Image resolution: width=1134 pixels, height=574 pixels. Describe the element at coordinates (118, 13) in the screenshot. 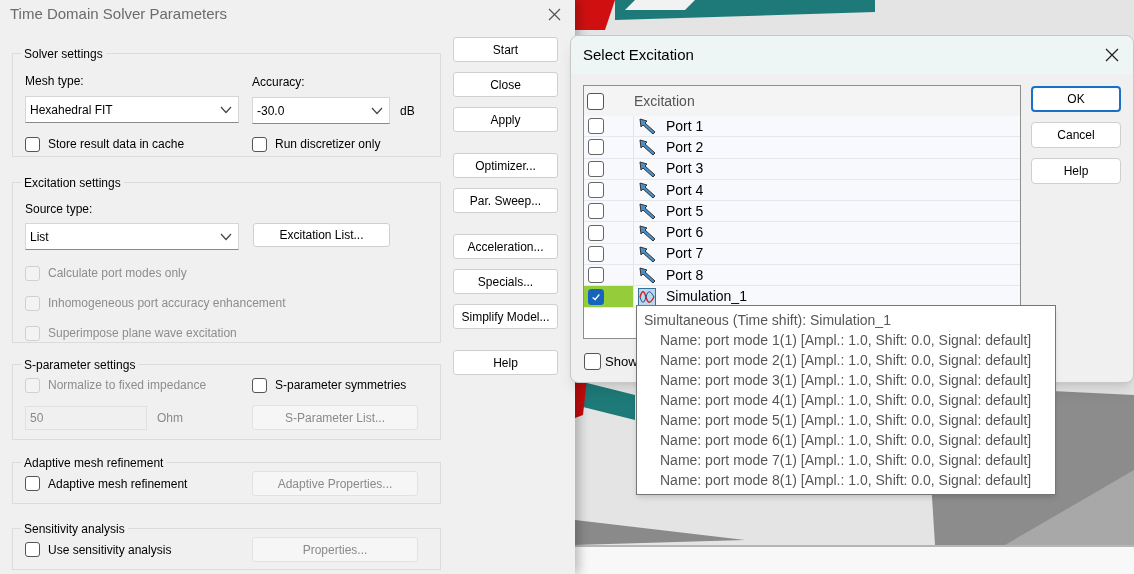

I see `window-title: Time Domain Solver Parameters` at that location.